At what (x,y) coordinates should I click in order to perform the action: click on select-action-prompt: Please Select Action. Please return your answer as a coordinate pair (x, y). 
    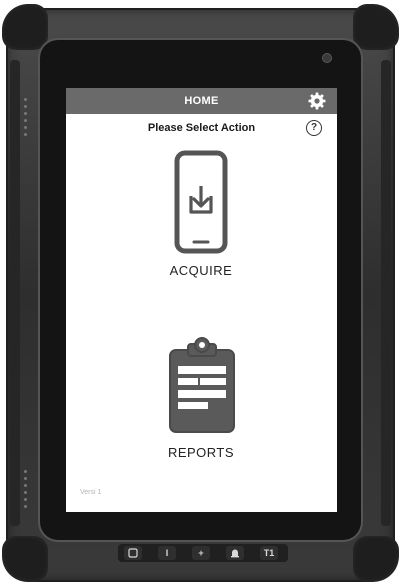
    Looking at the image, I should click on (201, 128).